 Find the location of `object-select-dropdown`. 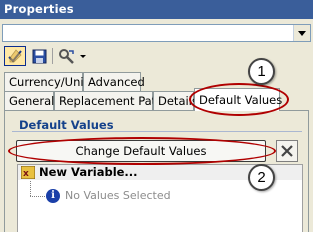

object-select-dropdown is located at coordinates (156, 33).